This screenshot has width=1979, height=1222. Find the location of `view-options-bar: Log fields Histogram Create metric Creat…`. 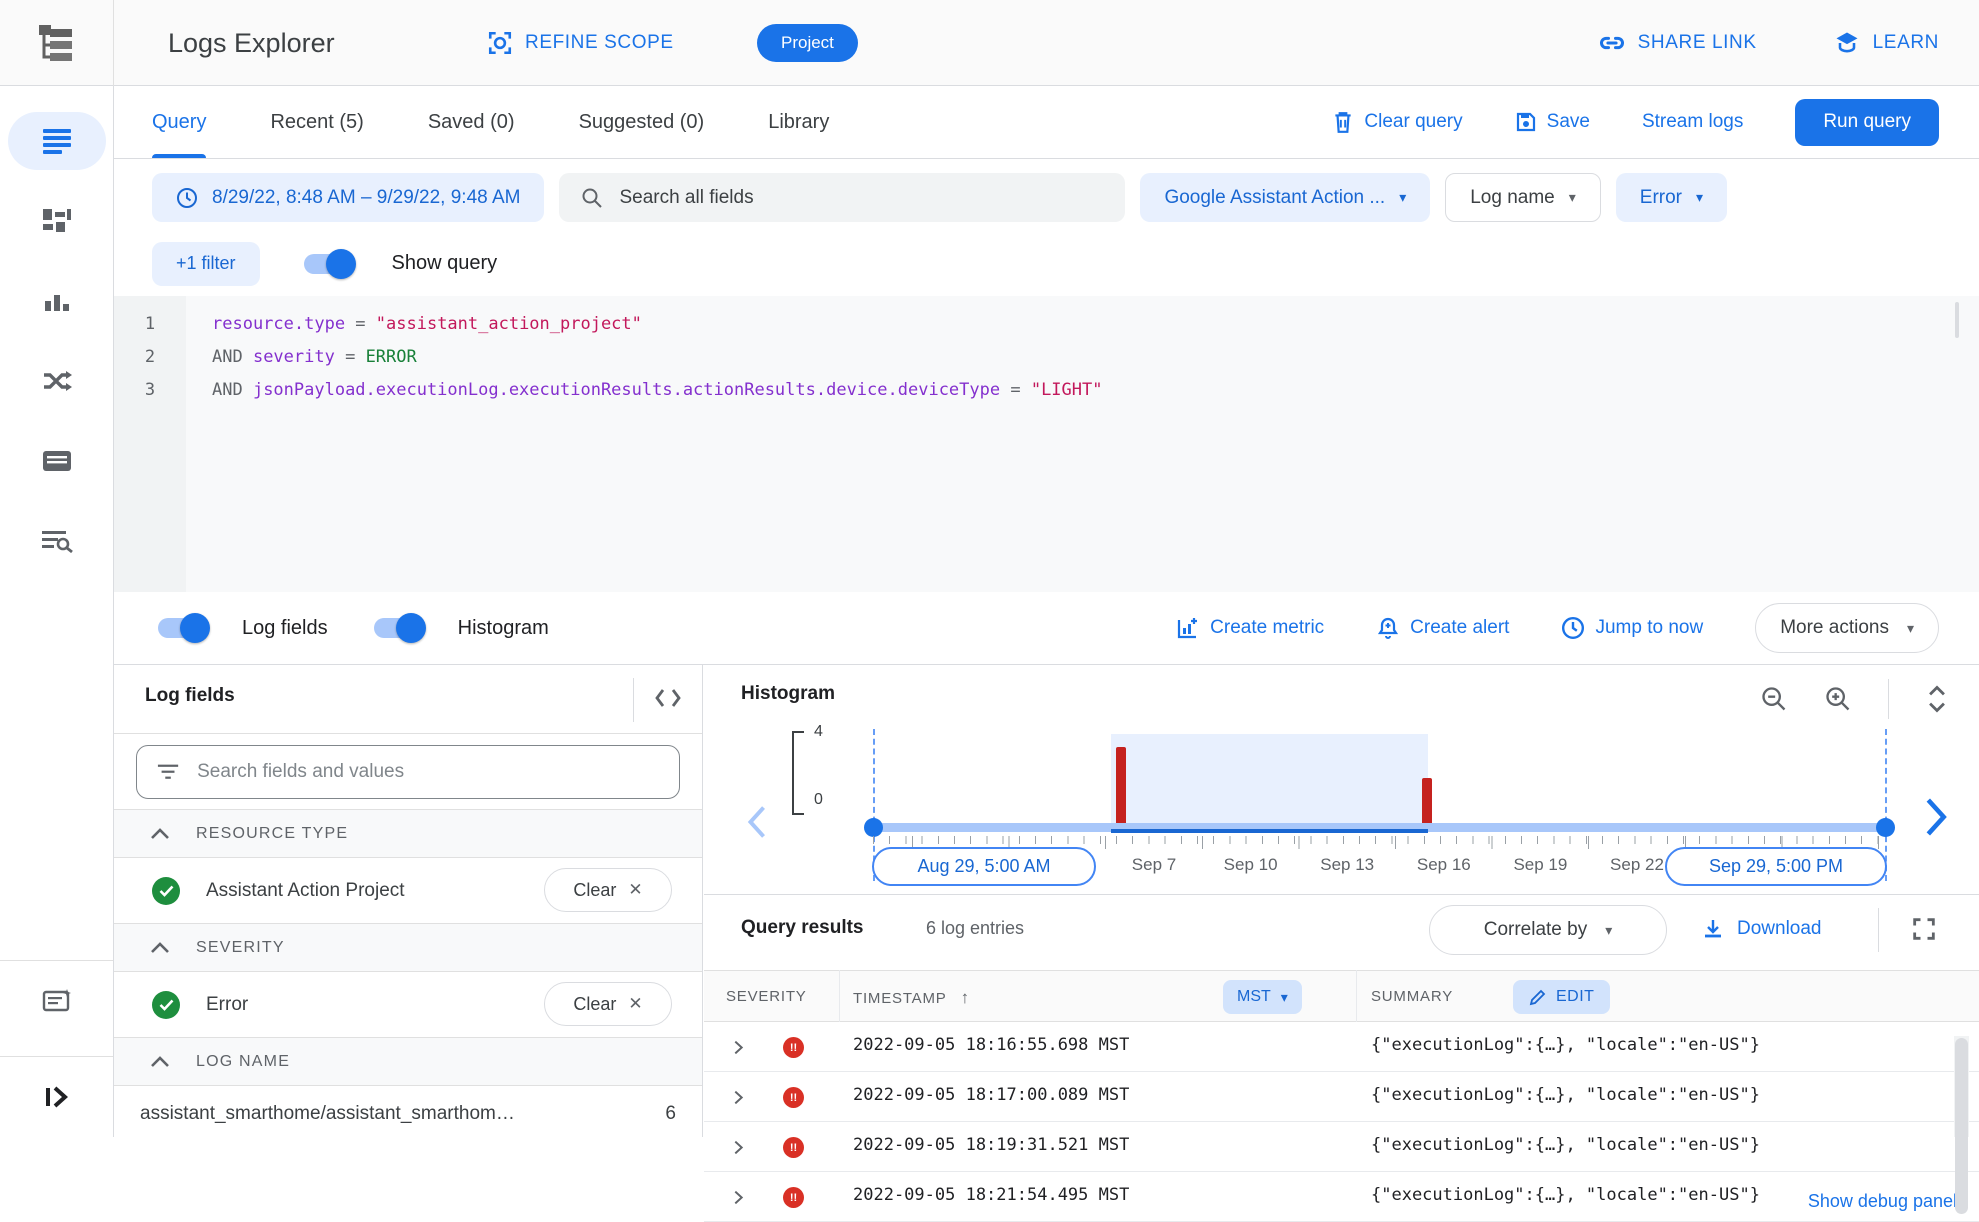

view-options-bar: Log fields Histogram Create metric Creat… is located at coordinates (1046, 628).